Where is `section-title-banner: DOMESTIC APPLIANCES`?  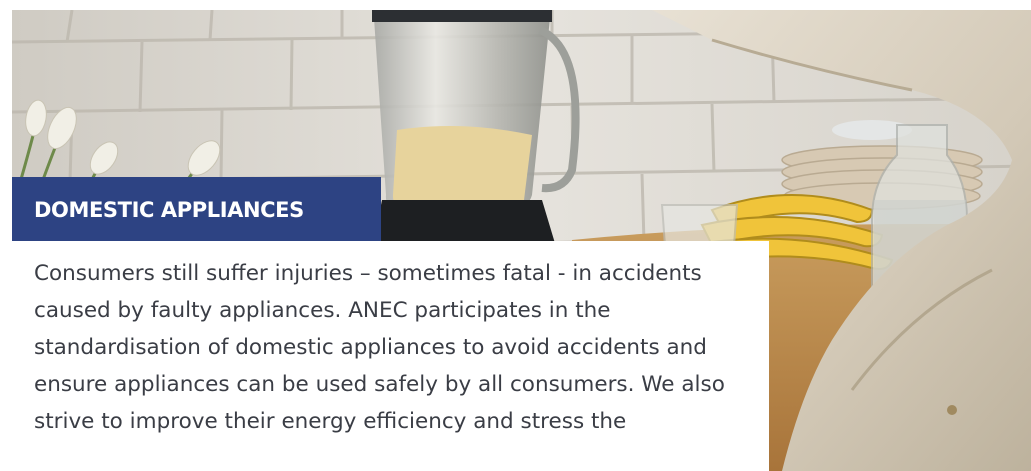
section-title-banner: DOMESTIC APPLIANCES is located at coordinates (196, 209).